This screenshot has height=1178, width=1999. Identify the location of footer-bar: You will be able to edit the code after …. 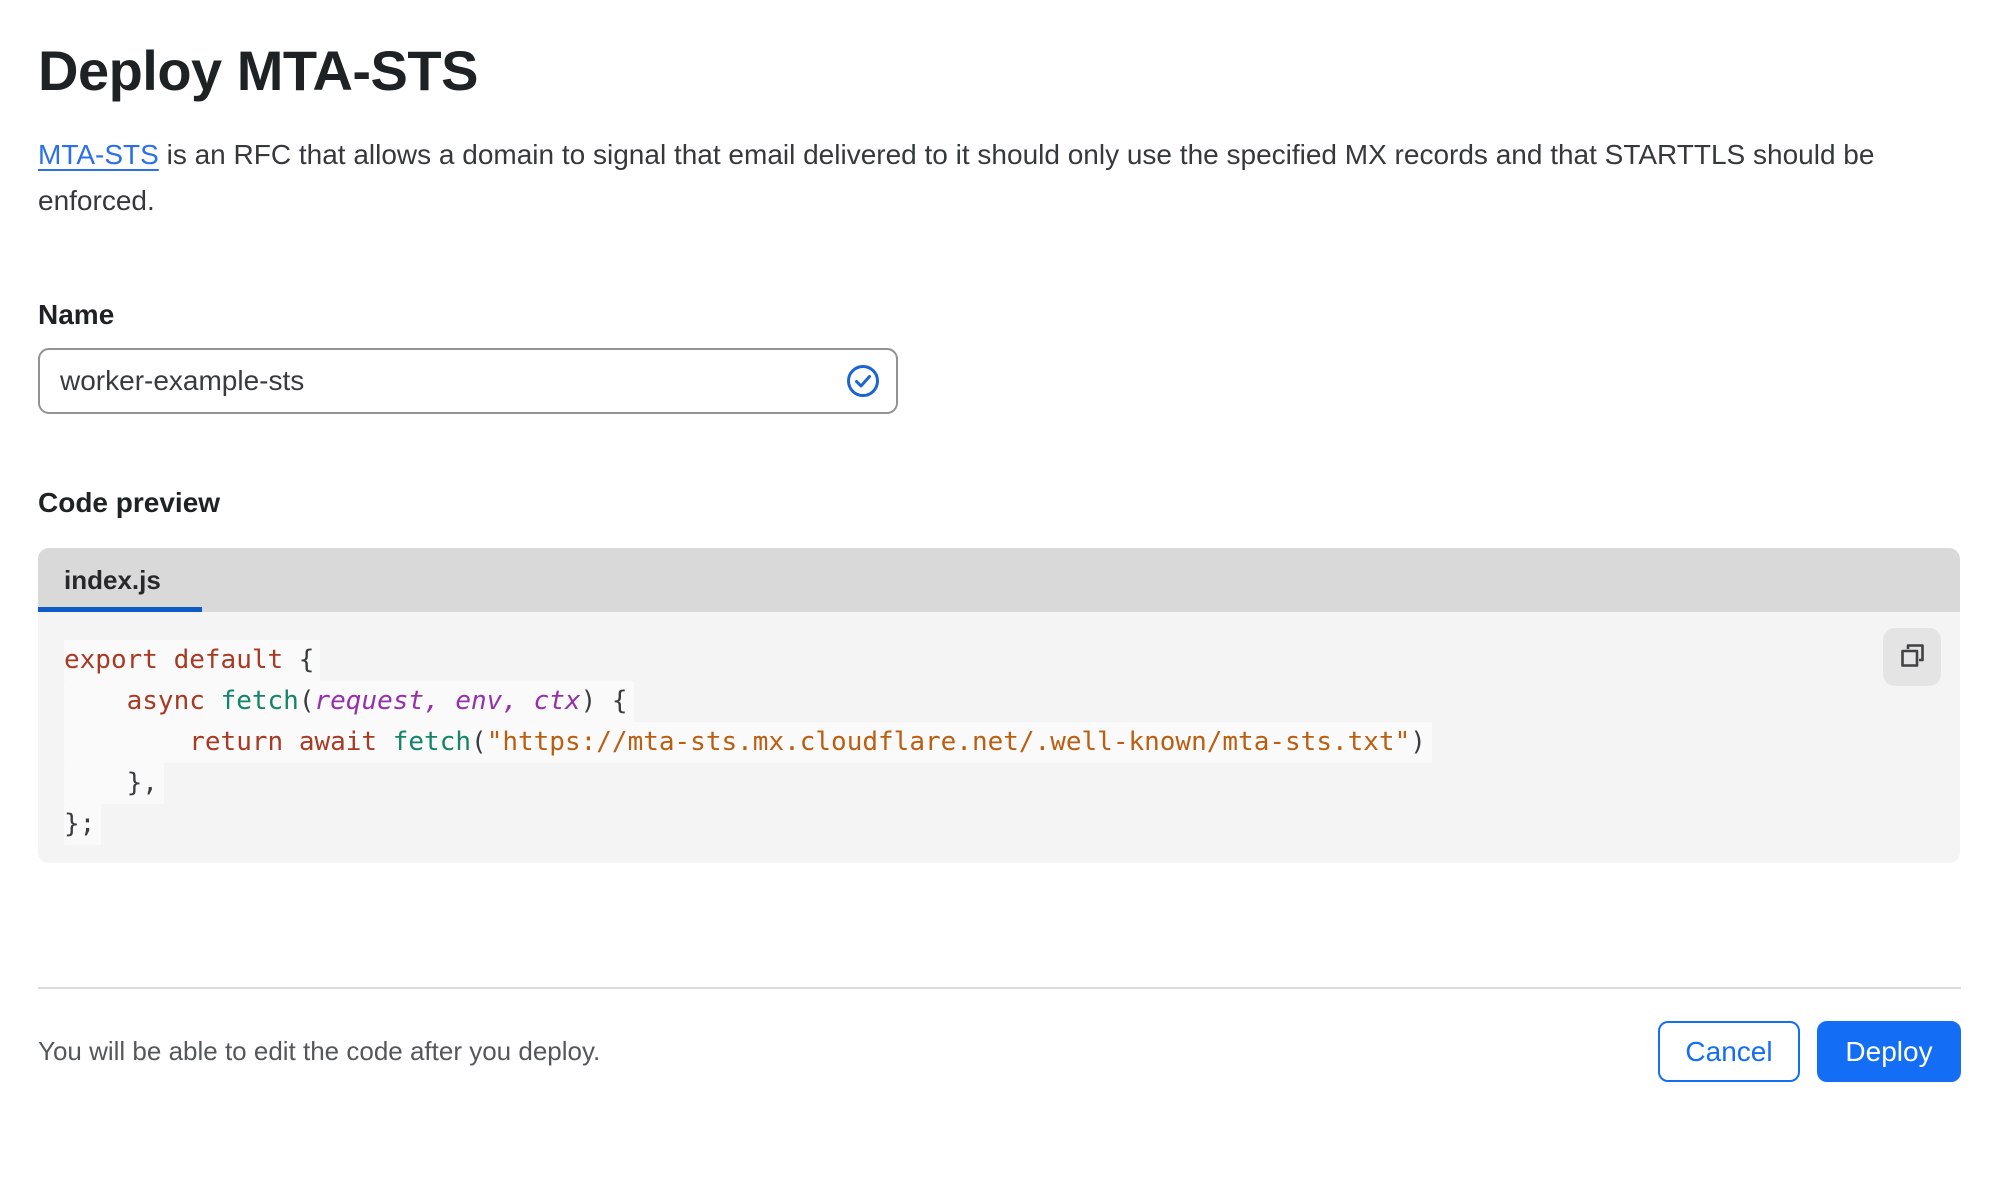
(999, 1035).